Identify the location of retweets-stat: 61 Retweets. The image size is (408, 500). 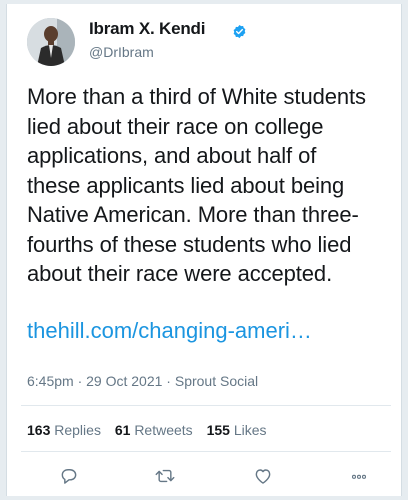
(154, 430).